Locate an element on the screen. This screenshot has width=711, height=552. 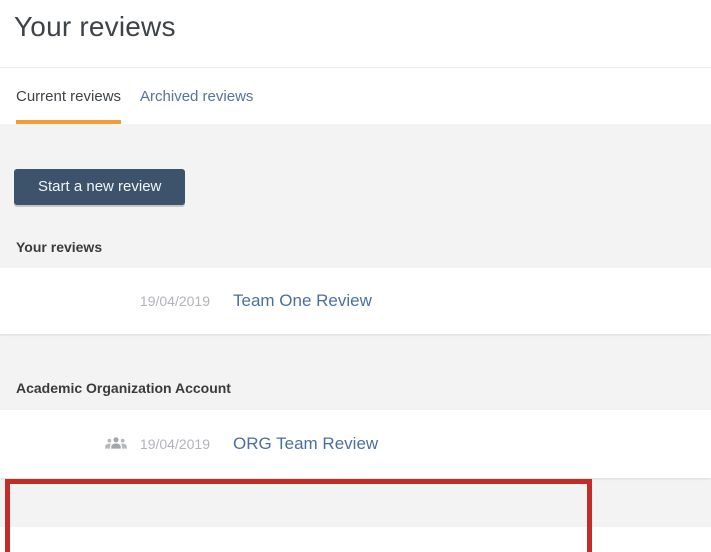
page-title: Your reviews is located at coordinates (95, 26).